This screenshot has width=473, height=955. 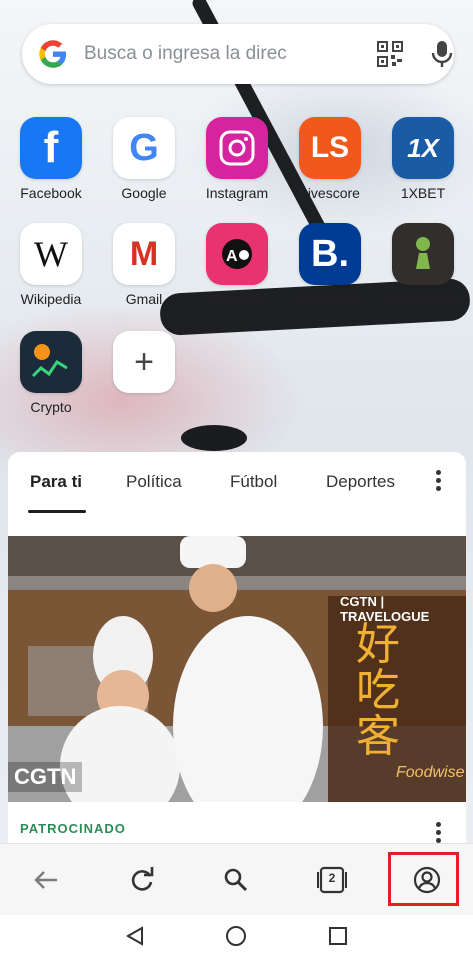 I want to click on shortcut-google: G Google, so click(x=144, y=159).